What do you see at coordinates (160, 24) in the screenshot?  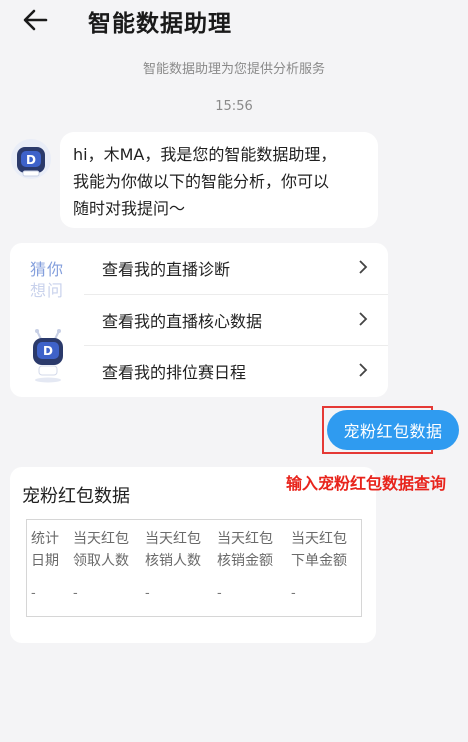 I see `page-title: 智能数据助理` at bounding box center [160, 24].